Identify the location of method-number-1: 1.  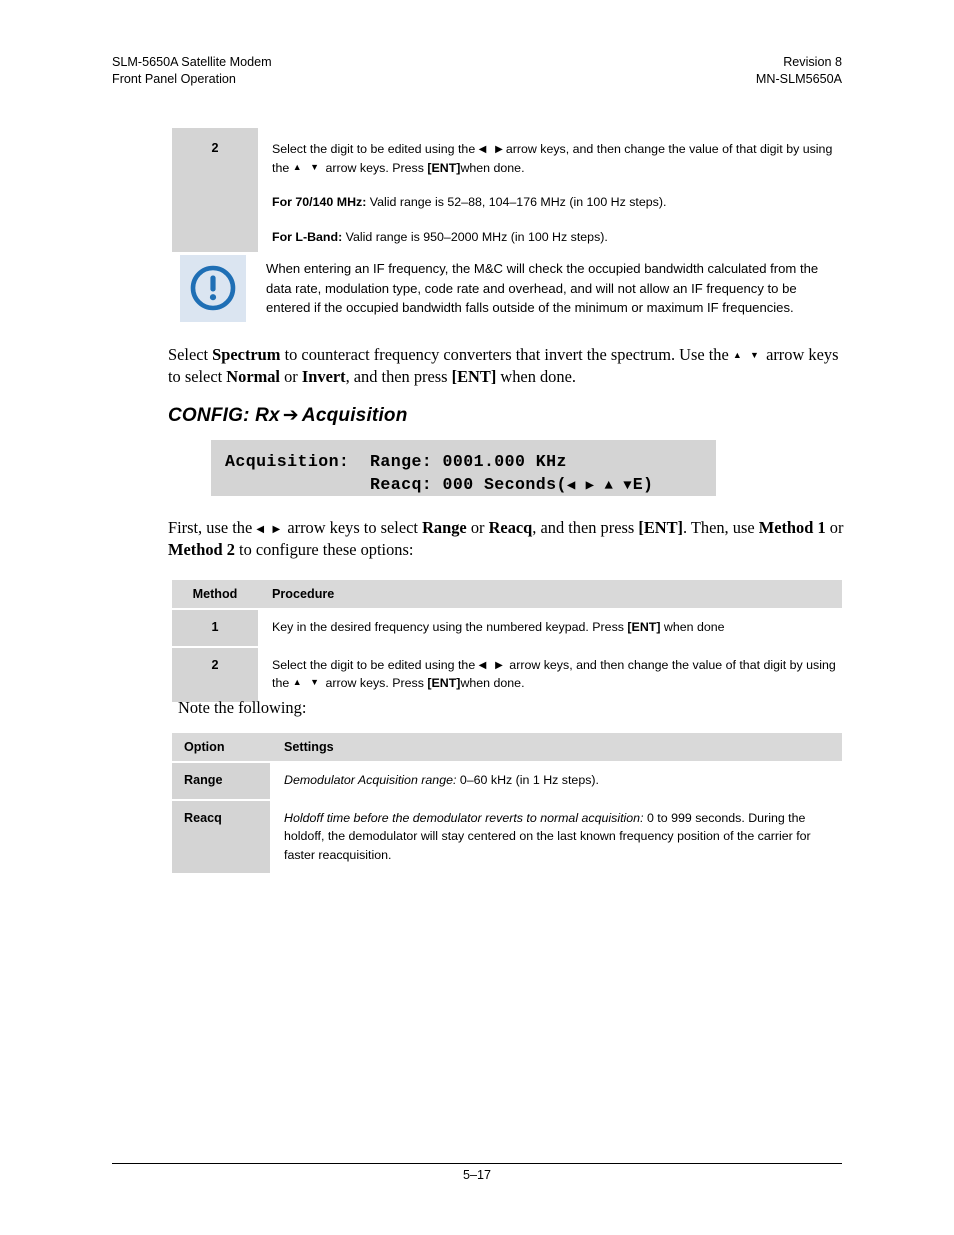
(215, 628).